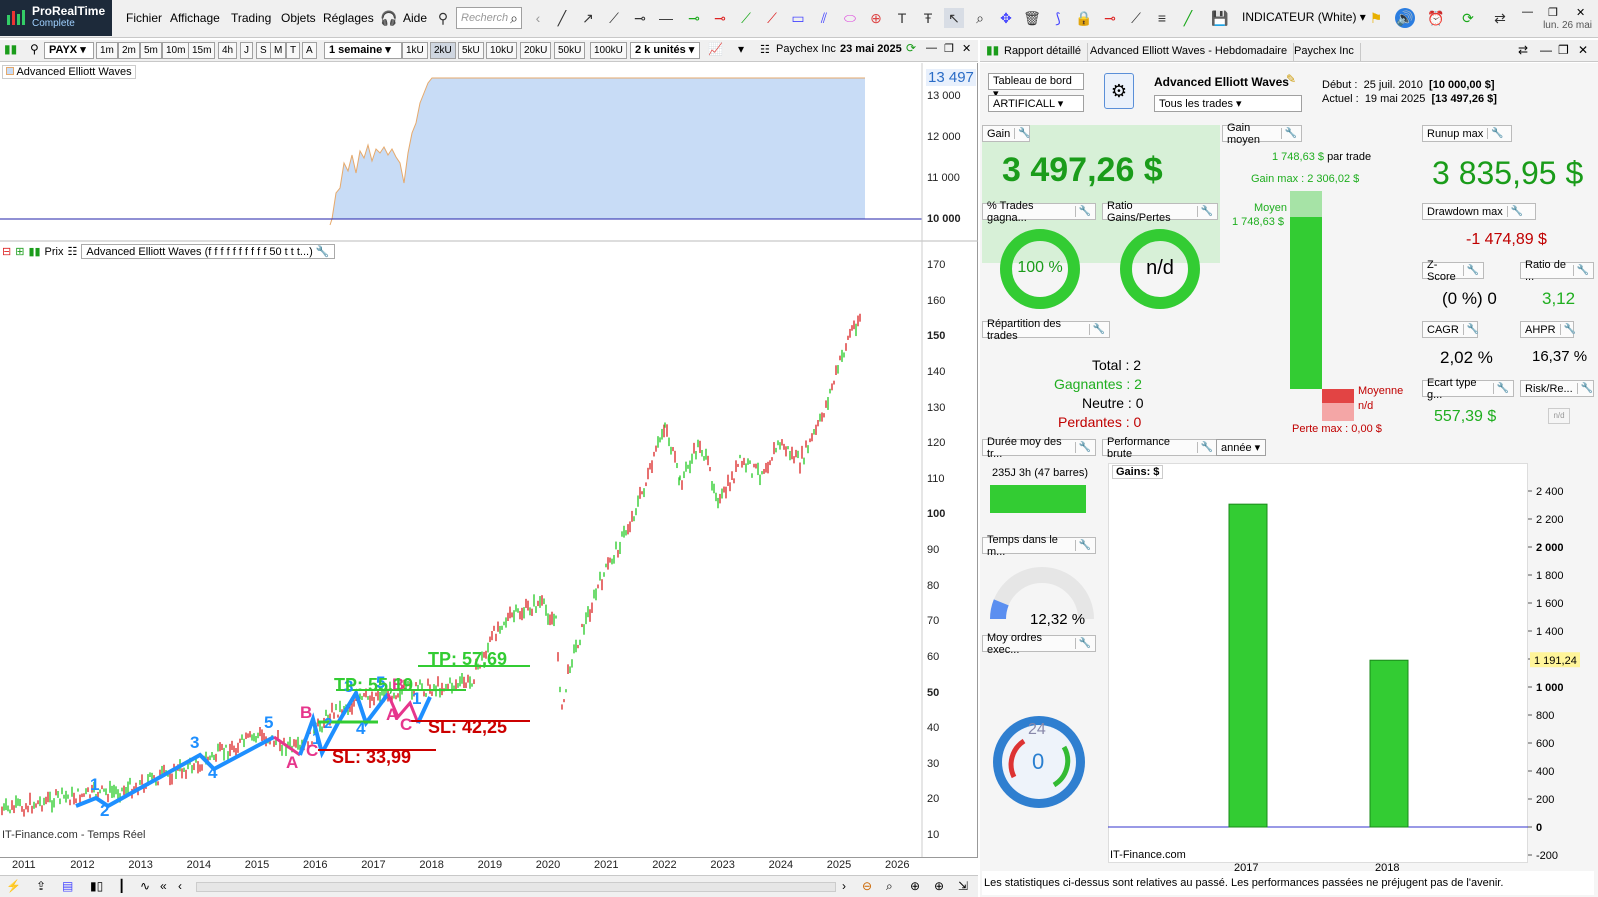  I want to click on timeframe-j: J, so click(246, 50).